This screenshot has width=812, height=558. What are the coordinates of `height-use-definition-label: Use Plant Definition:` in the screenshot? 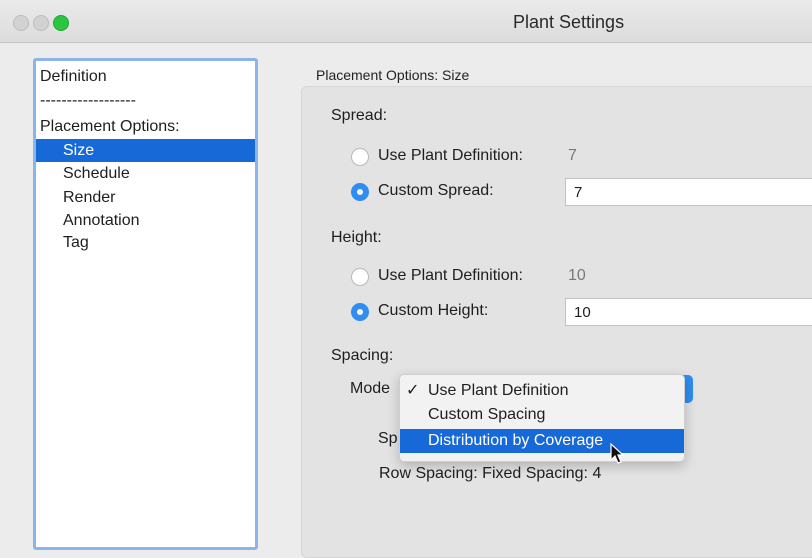 It's located at (450, 276).